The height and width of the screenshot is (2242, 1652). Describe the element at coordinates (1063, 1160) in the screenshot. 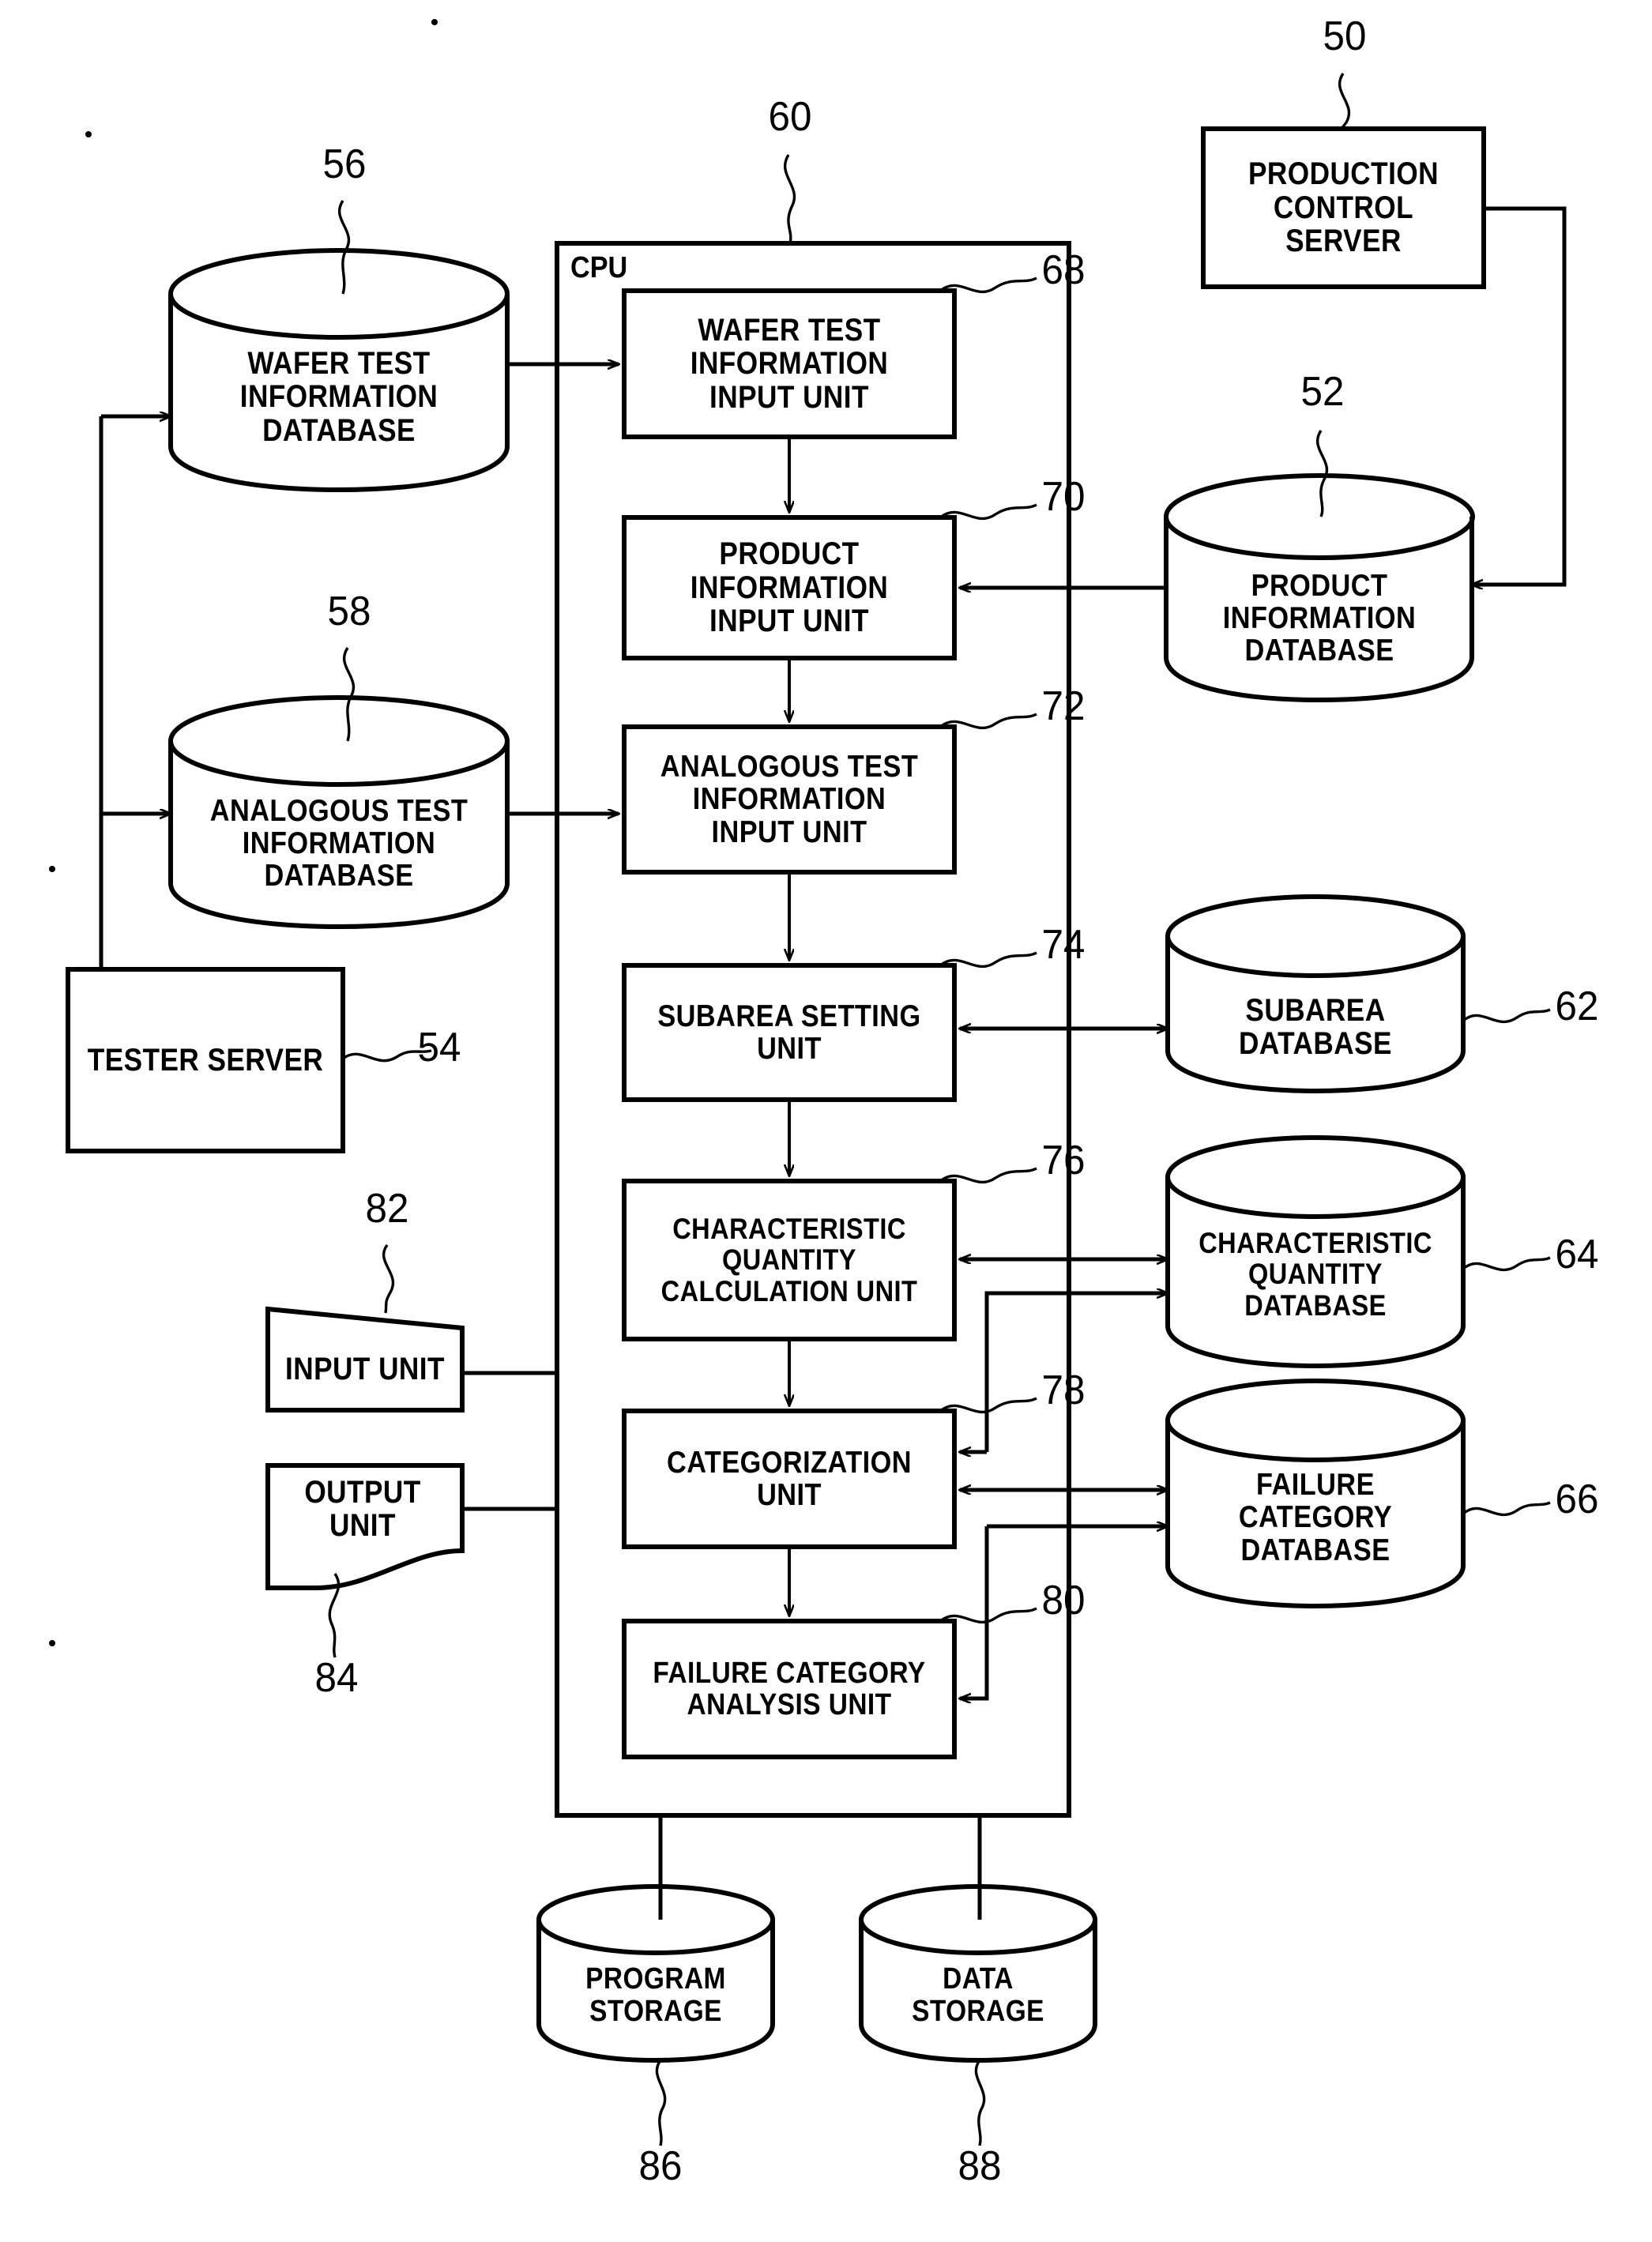

I see `ref-number-76: 76` at that location.